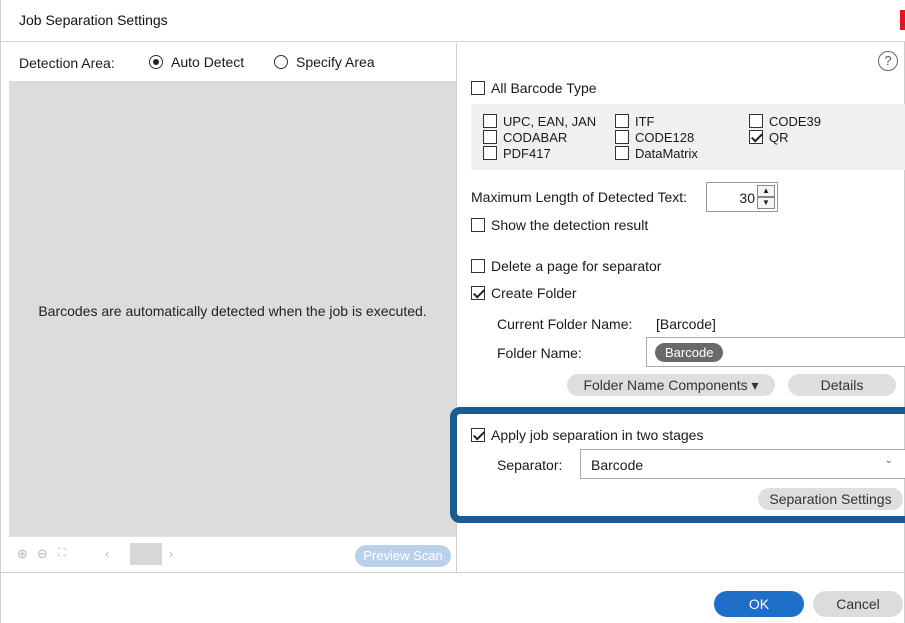  Describe the element at coordinates (570, 225) in the screenshot. I see `show-detection-result-label: Show the detection result` at that location.